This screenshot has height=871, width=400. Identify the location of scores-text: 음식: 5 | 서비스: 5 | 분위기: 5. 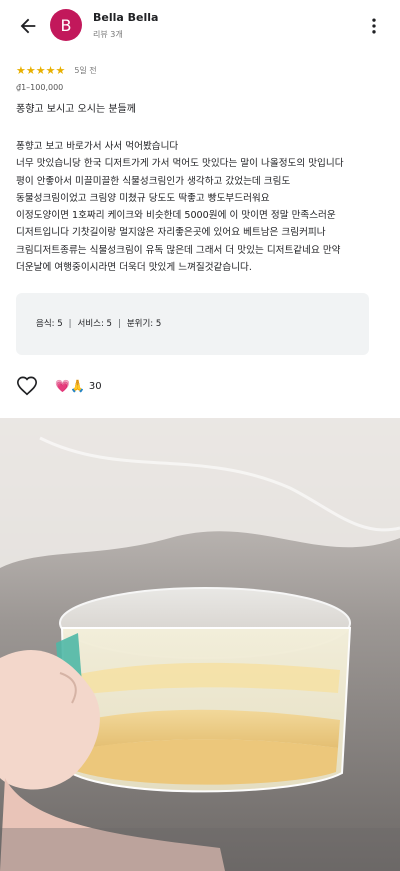
(98, 323).